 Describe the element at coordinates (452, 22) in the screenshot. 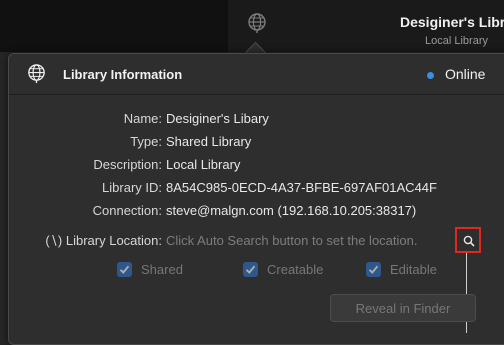

I see `background-window-title: Desiginer's Library` at that location.